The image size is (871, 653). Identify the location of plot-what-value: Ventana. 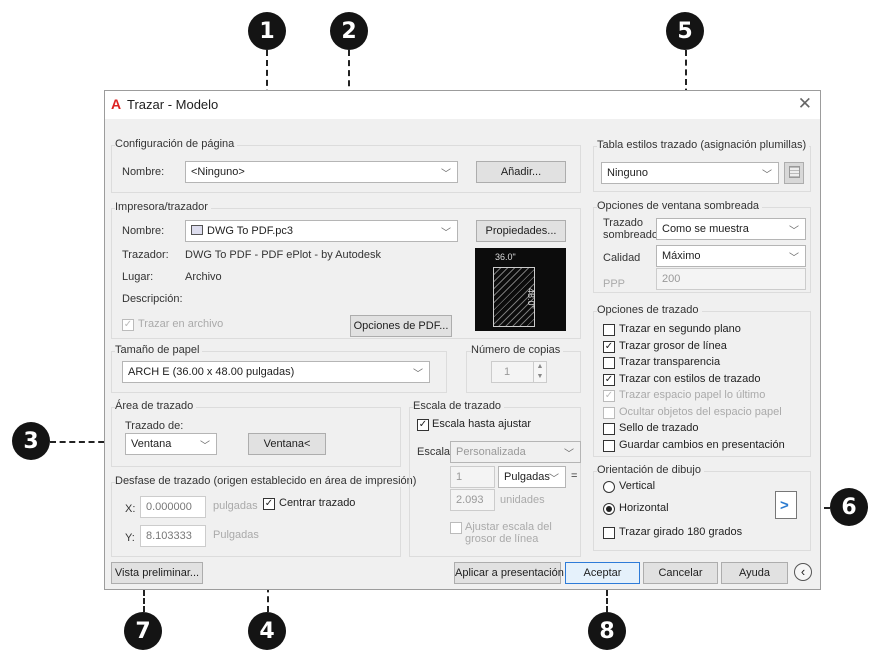
(151, 444).